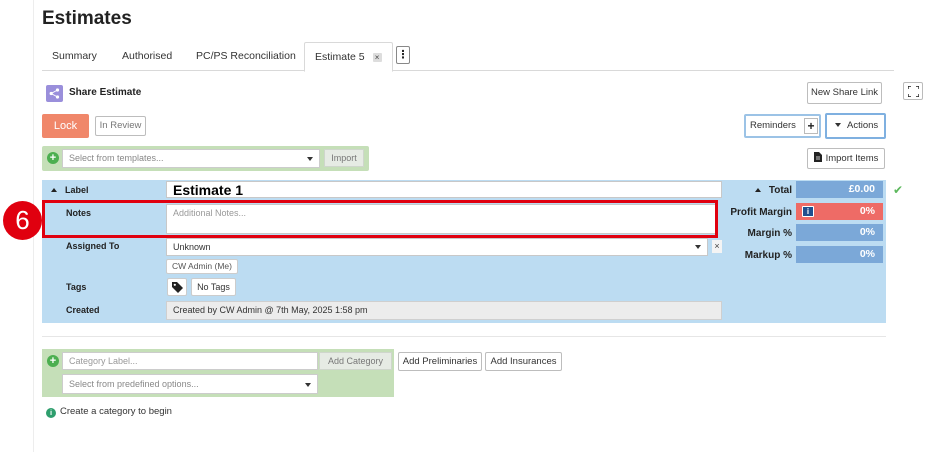 The height and width of the screenshot is (452, 936). I want to click on section-divider, so click(464, 336).